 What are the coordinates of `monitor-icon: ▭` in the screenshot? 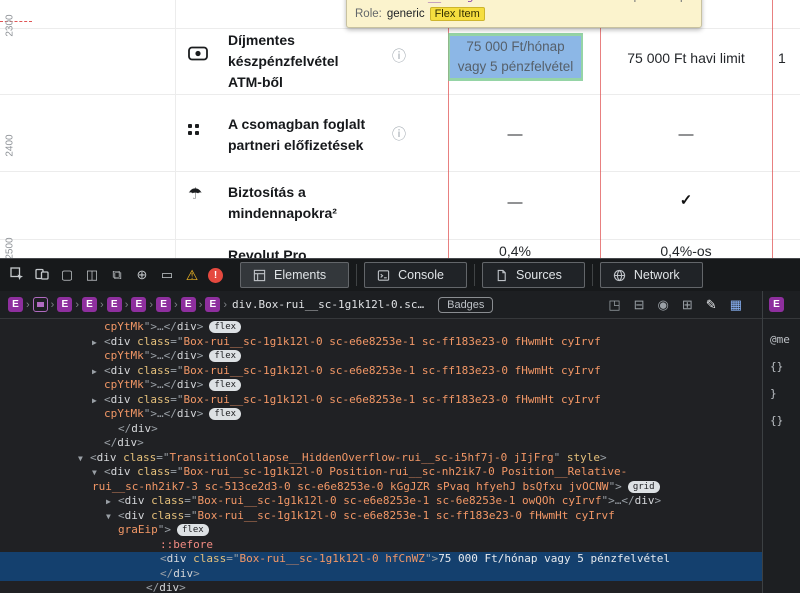 It's located at (167, 275).